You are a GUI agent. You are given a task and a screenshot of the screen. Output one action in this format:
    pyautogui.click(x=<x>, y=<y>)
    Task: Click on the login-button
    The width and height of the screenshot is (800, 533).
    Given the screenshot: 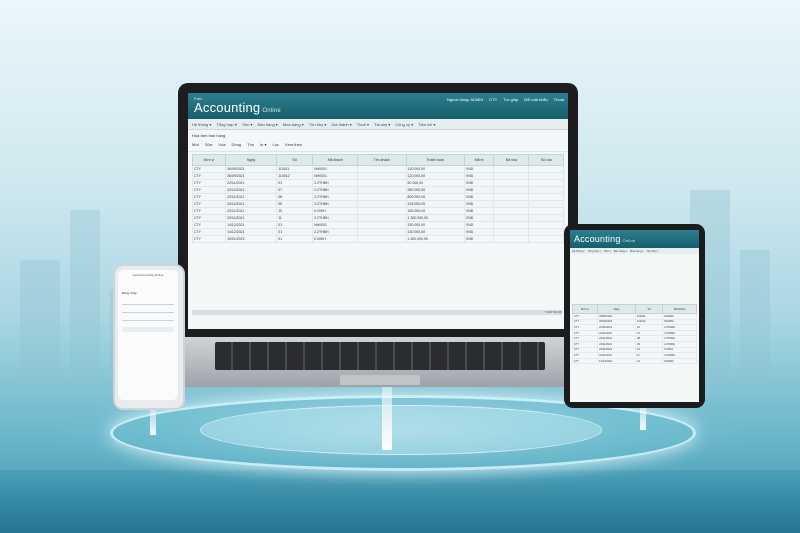 What is the action you would take?
    pyautogui.click(x=148, y=329)
    